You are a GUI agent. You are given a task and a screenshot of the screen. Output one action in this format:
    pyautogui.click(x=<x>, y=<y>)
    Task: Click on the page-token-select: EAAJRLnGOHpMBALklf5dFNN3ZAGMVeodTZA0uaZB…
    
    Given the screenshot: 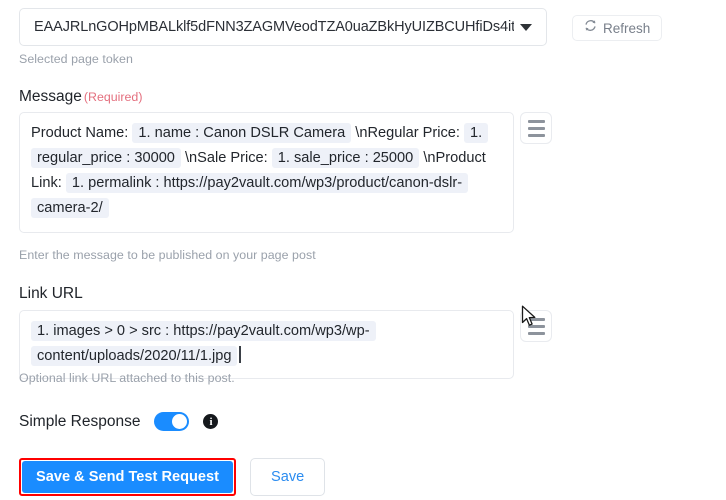 What is the action you would take?
    pyautogui.click(x=283, y=27)
    